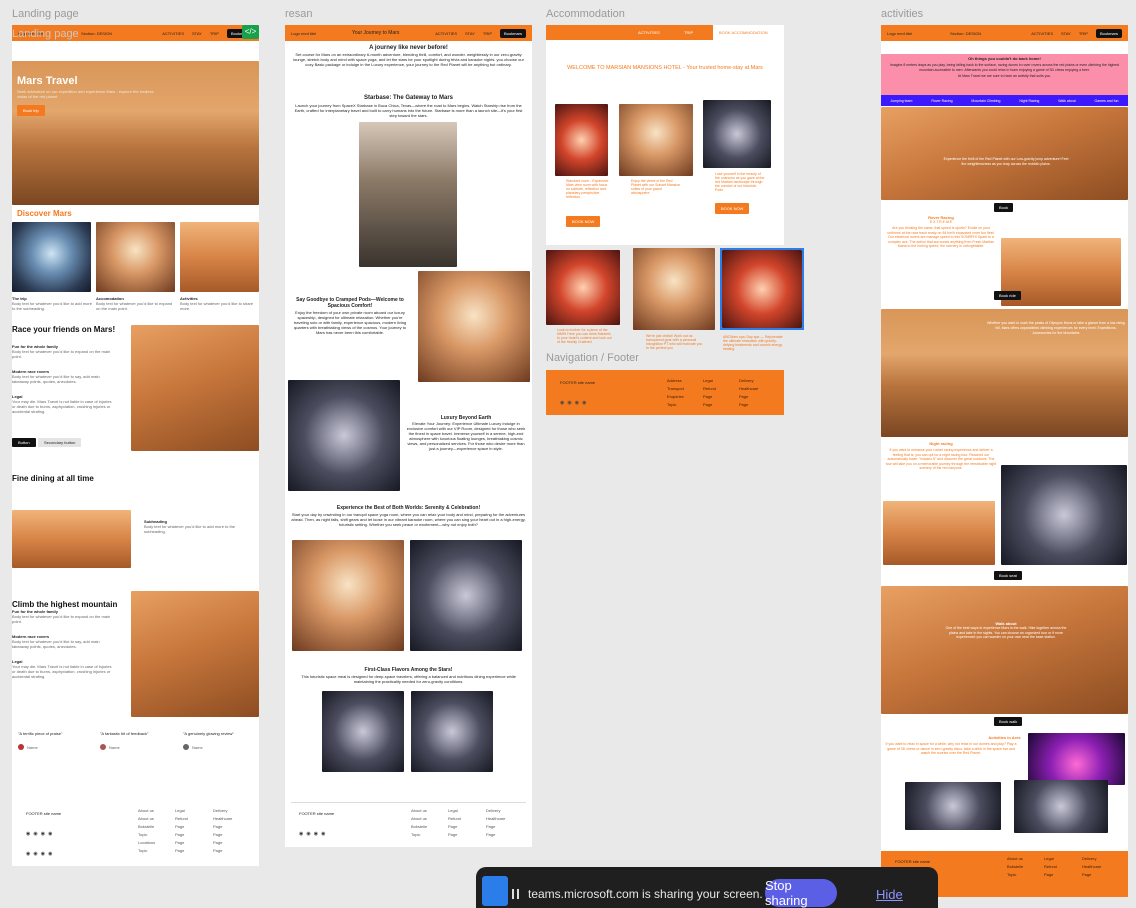 This screenshot has height=908, width=1136. I want to click on tab-walk-about: Walk about, so click(1066, 101).